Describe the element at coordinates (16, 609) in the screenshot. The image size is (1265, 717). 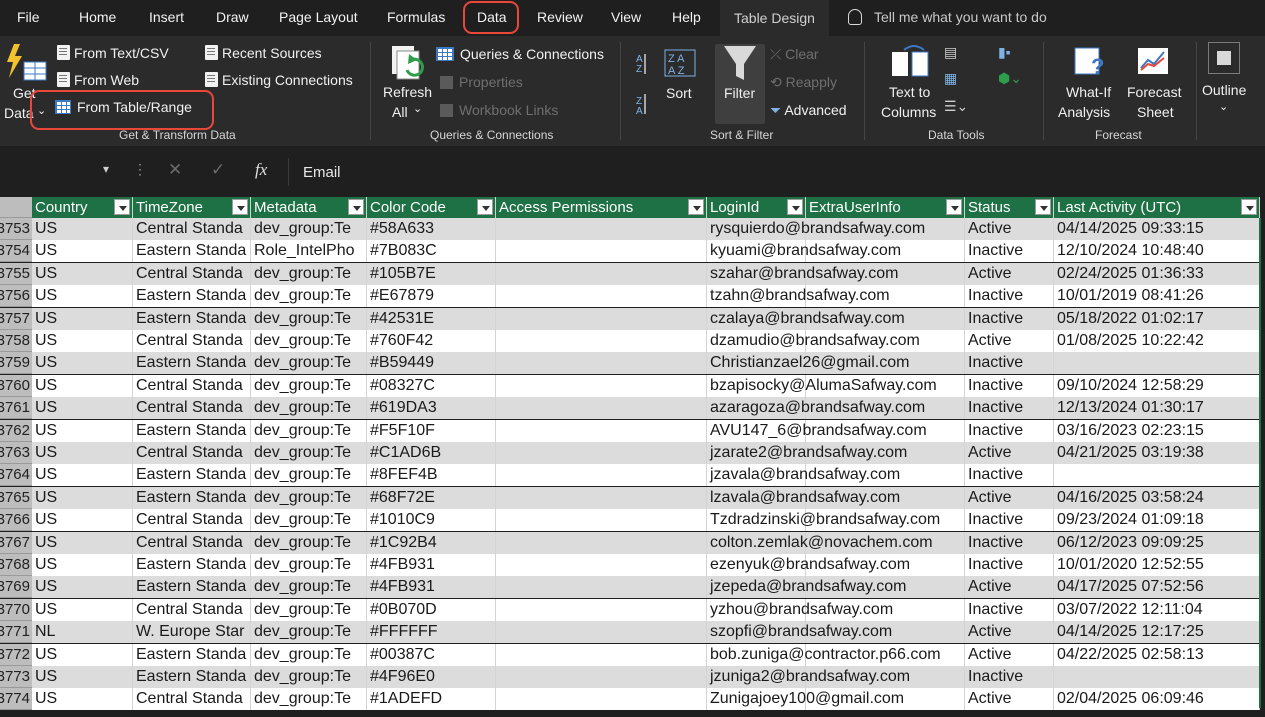
I see `row-number: 3770` at that location.